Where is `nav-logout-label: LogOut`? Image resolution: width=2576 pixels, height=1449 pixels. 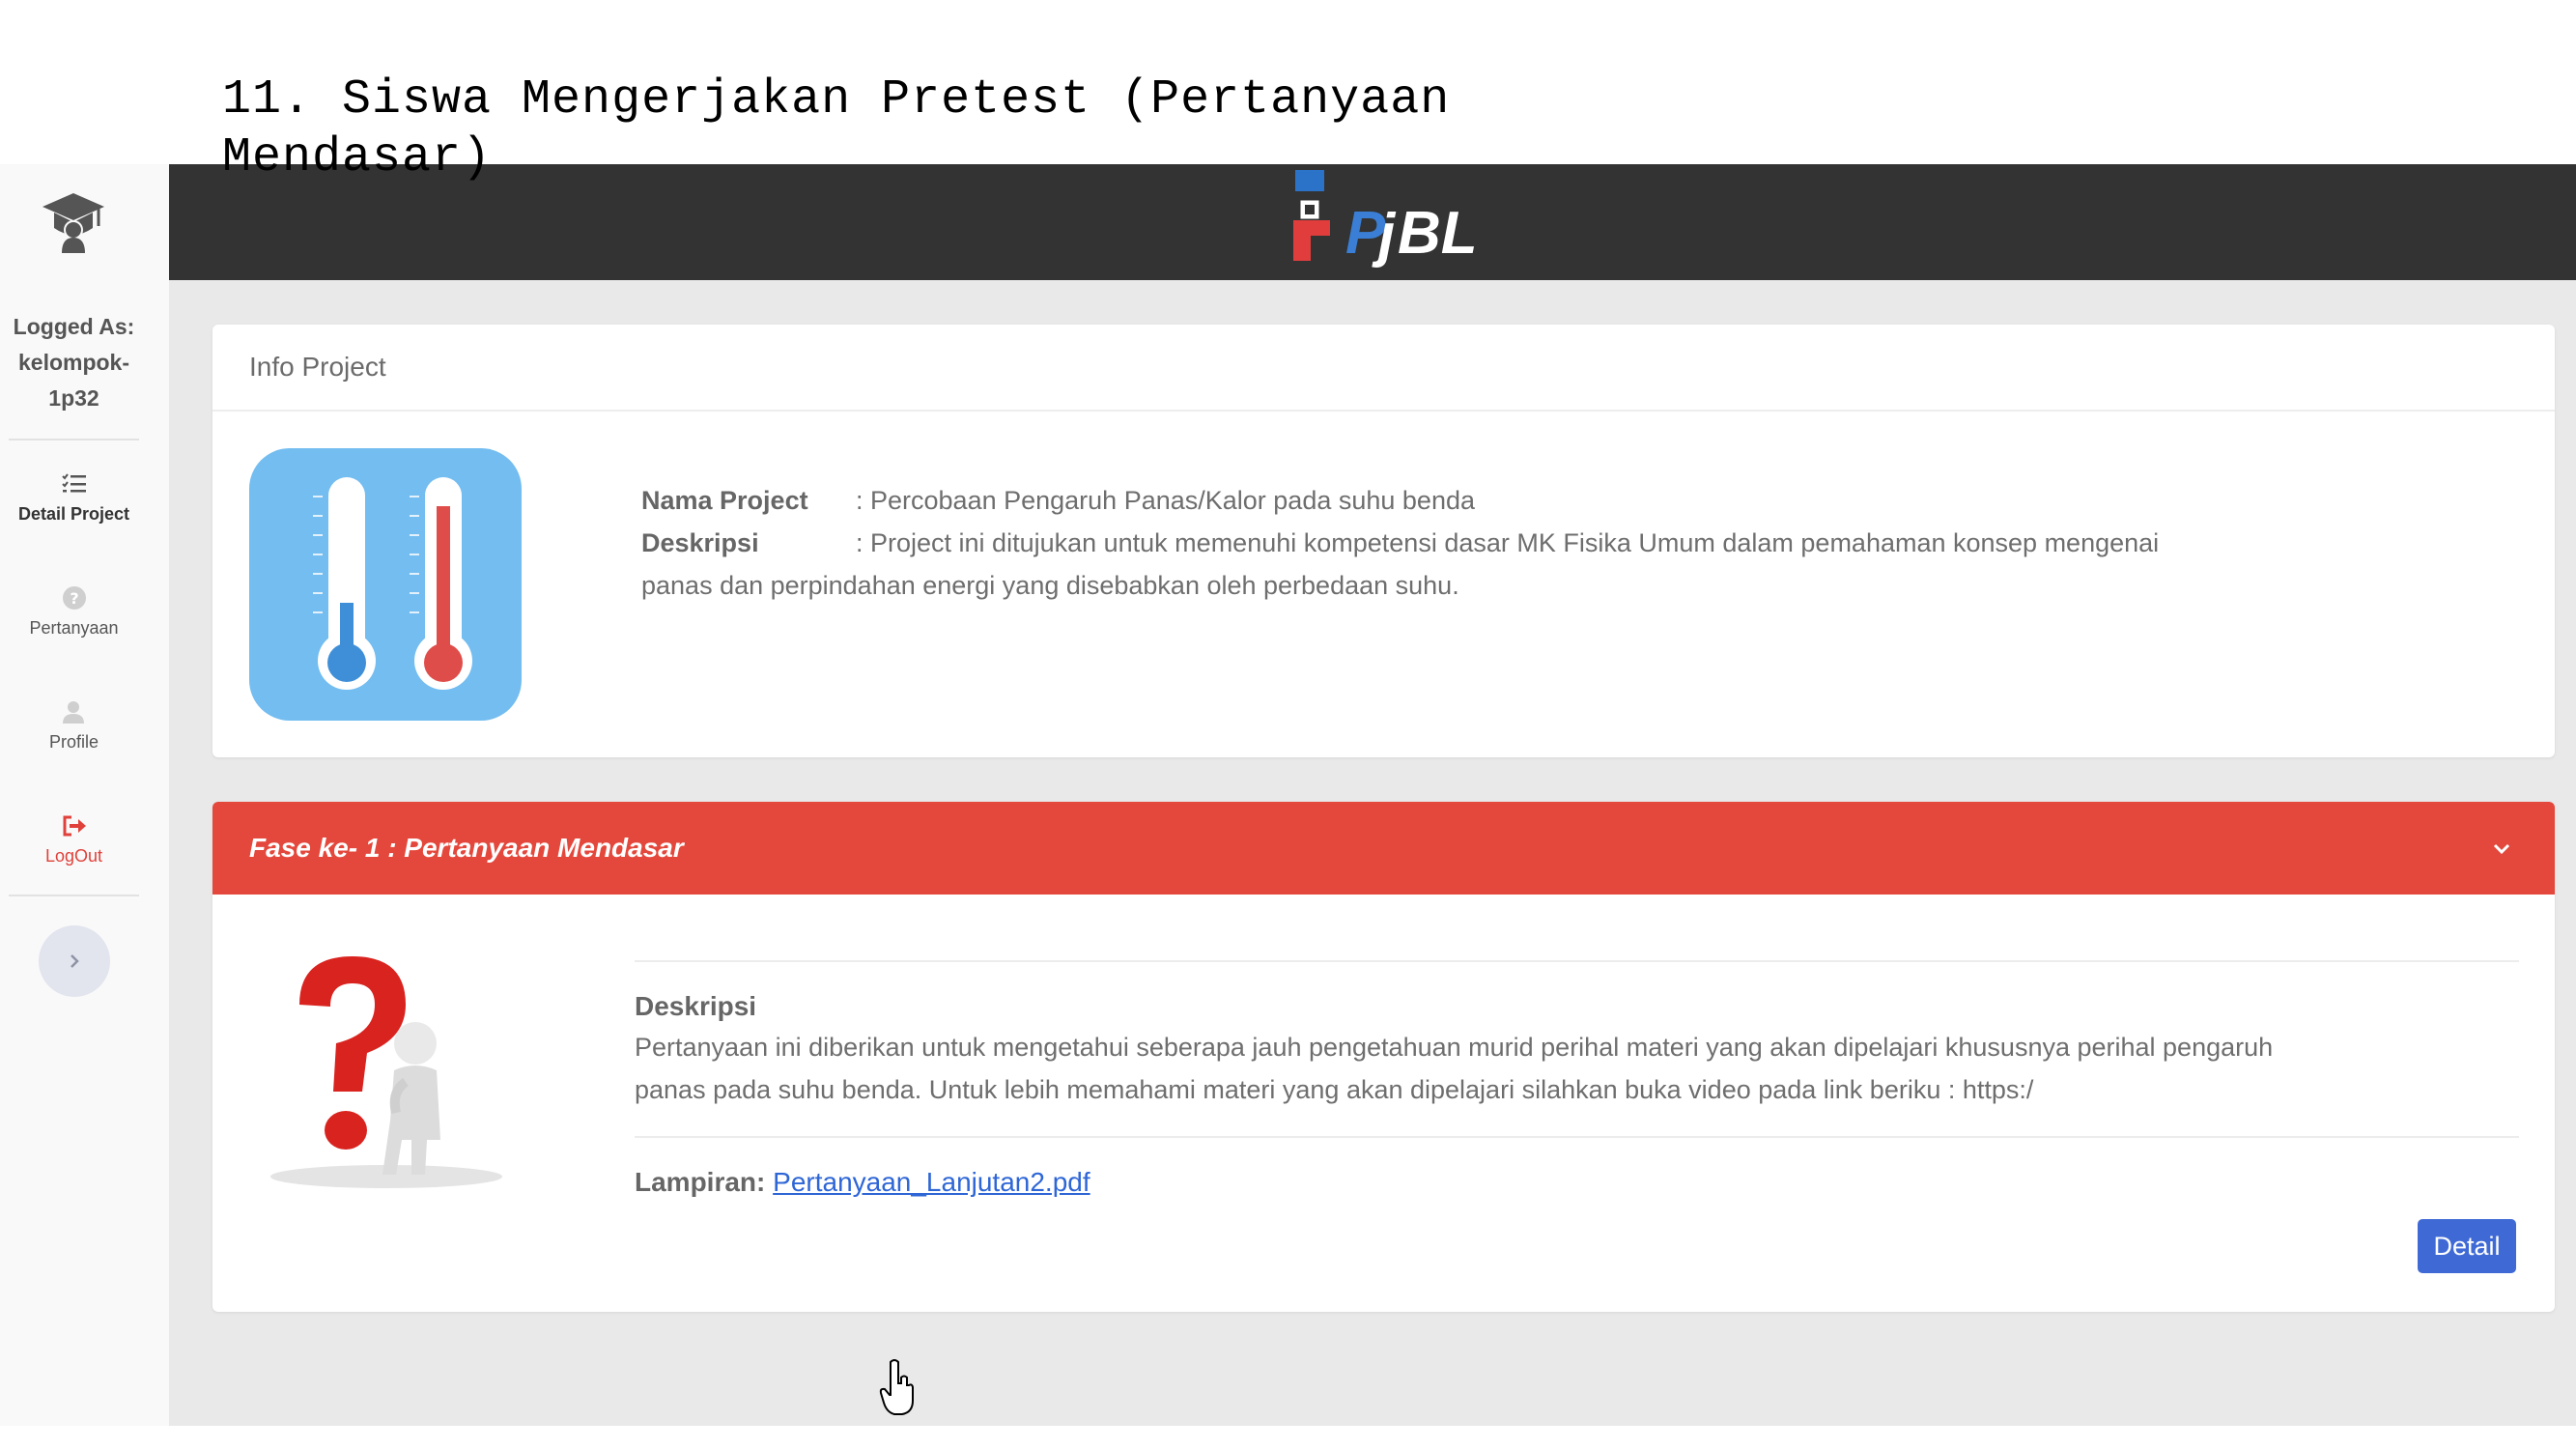
nav-logout-label: LogOut is located at coordinates (73, 856).